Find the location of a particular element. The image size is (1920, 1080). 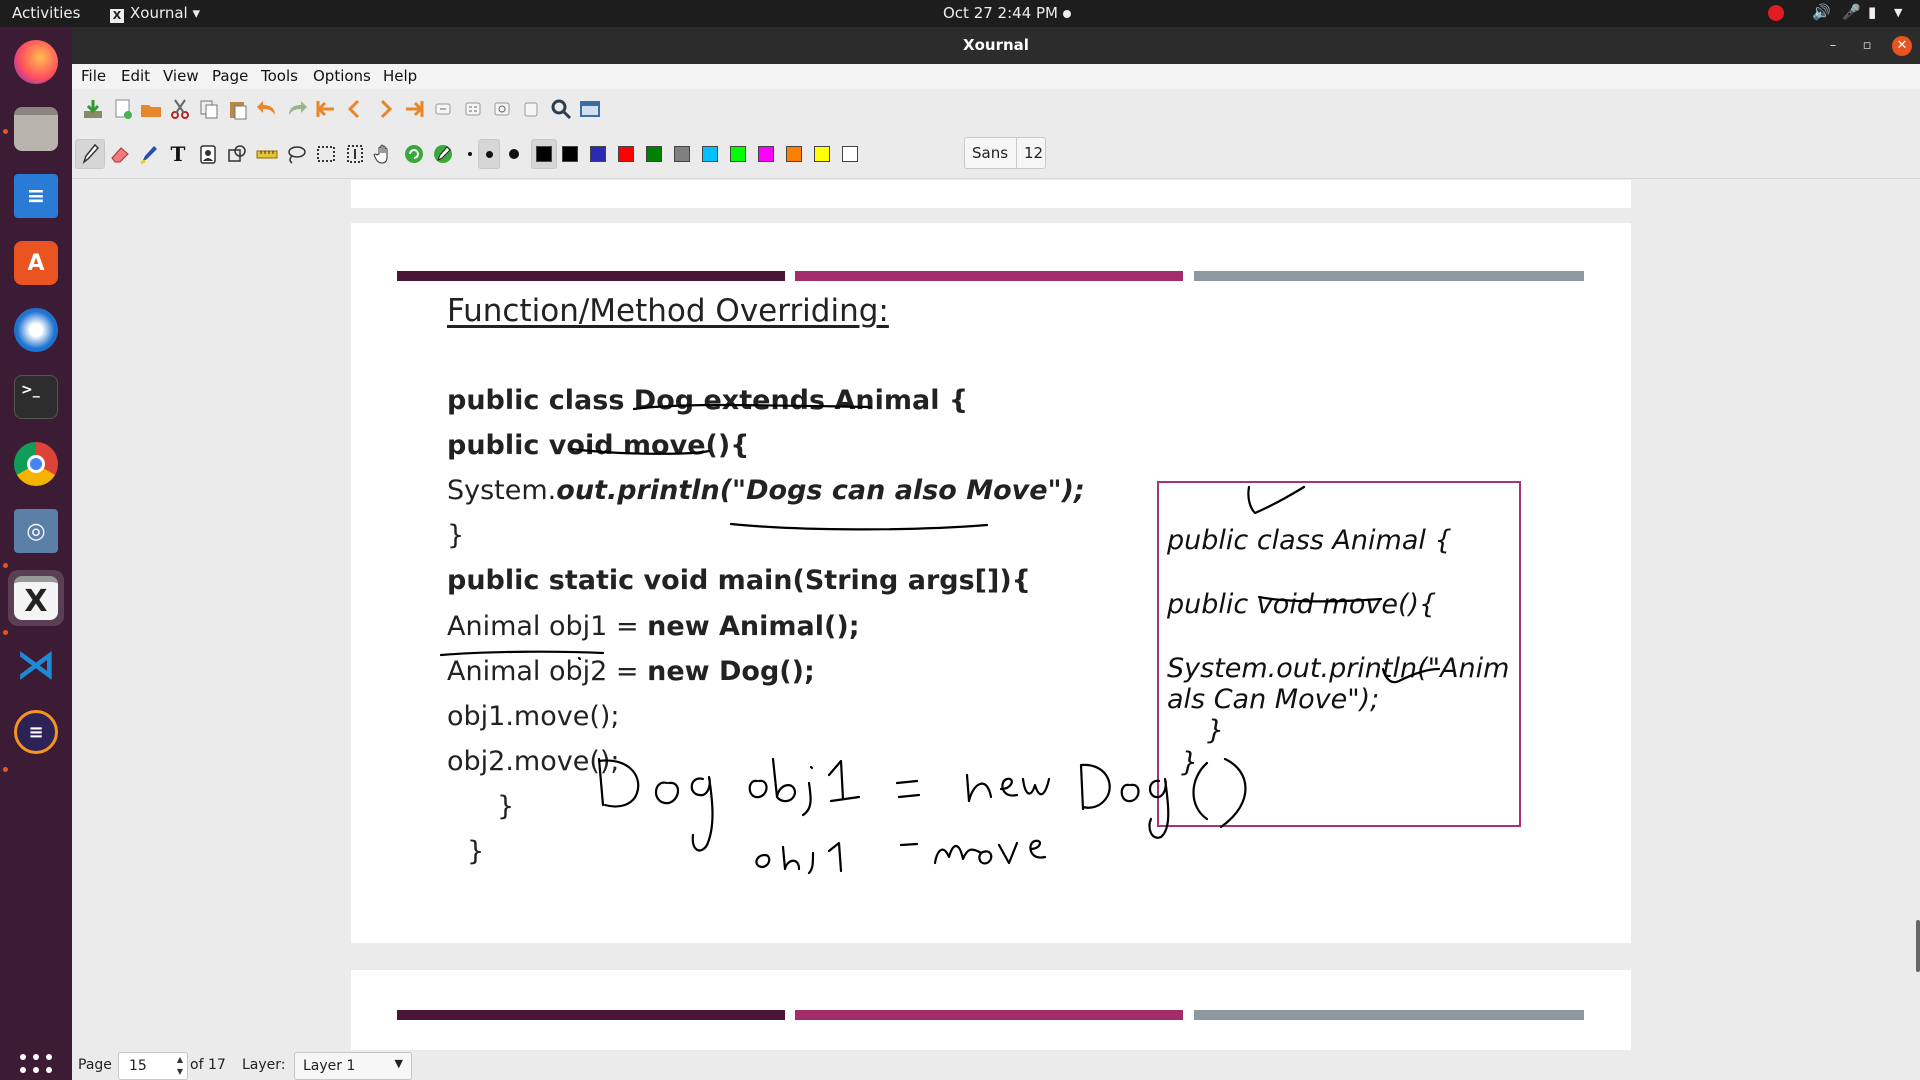

highlighter-icon is located at coordinates (149, 154).